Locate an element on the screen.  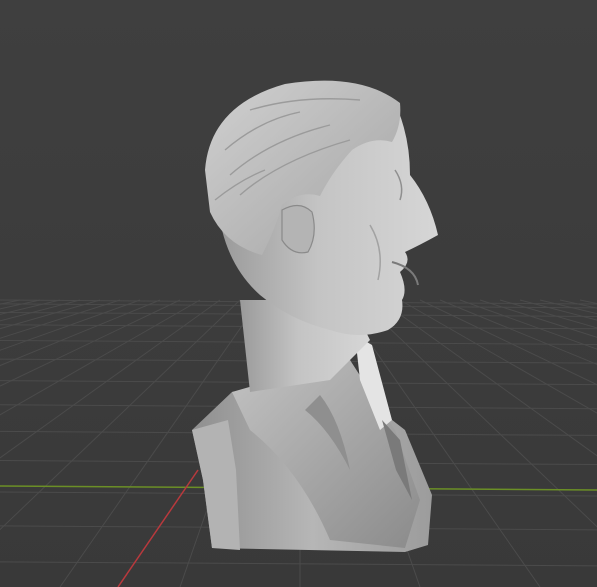
bust-ear is located at coordinates (298, 229).